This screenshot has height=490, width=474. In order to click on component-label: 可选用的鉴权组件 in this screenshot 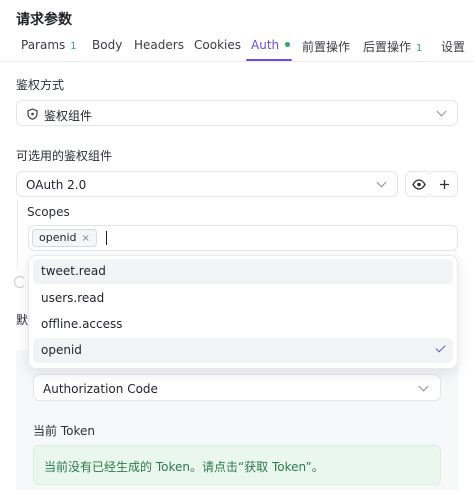, I will do `click(64, 156)`.